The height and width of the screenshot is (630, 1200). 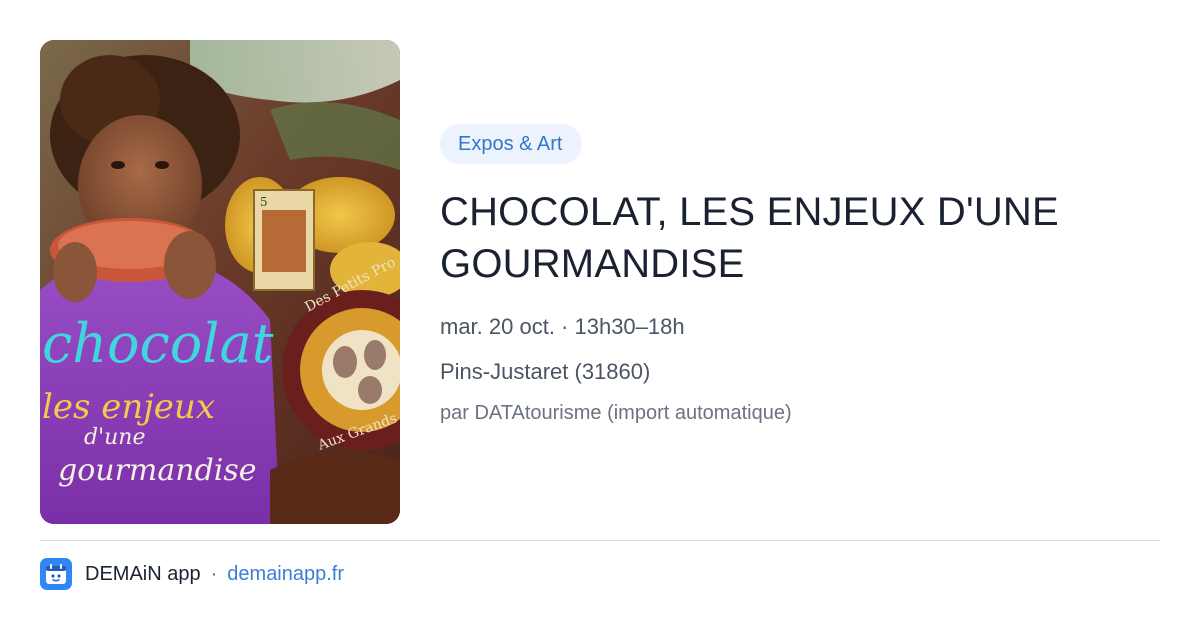 I want to click on poster-title-line2: les enjeux, so click(x=128, y=407).